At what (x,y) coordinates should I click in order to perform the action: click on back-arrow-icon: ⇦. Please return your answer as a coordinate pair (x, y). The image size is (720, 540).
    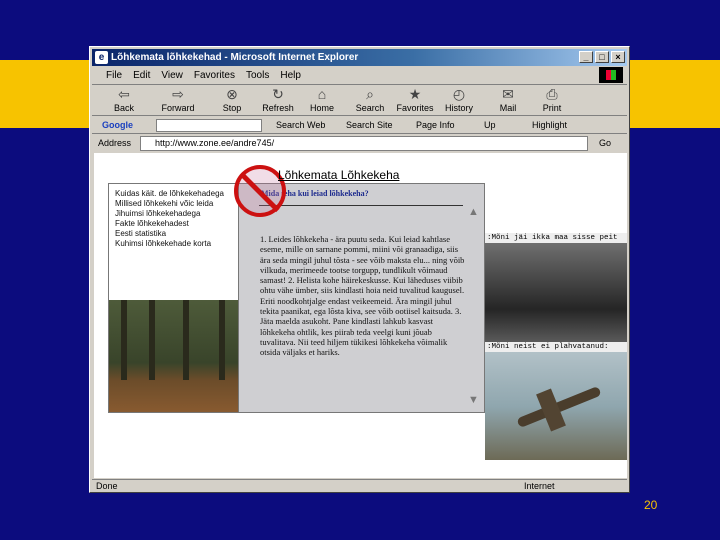
    Looking at the image, I should click on (124, 94).